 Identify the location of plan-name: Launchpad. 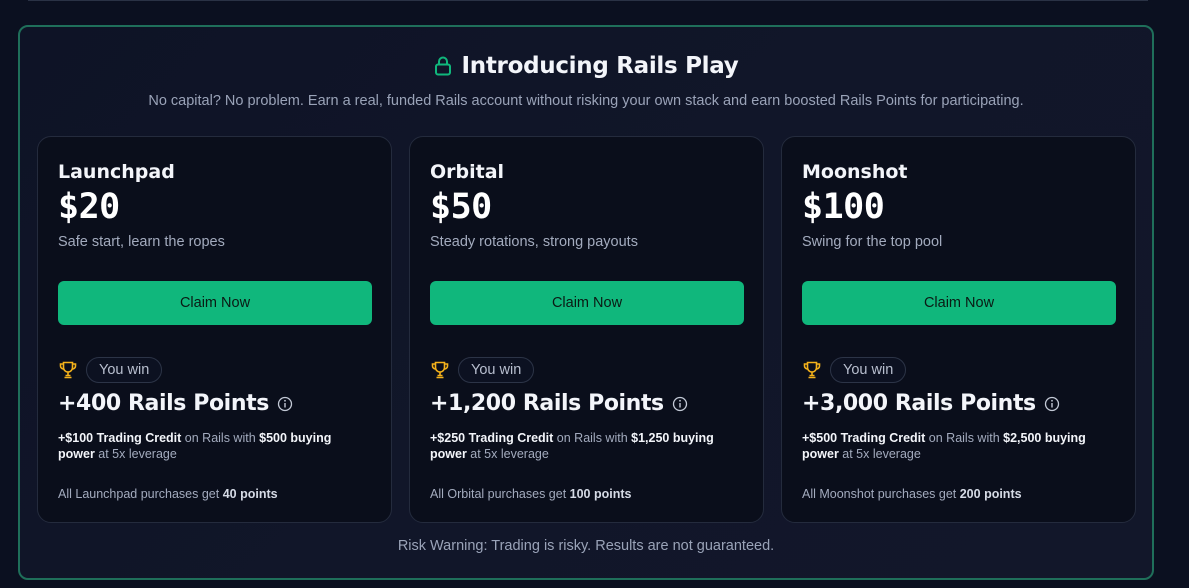
(116, 172).